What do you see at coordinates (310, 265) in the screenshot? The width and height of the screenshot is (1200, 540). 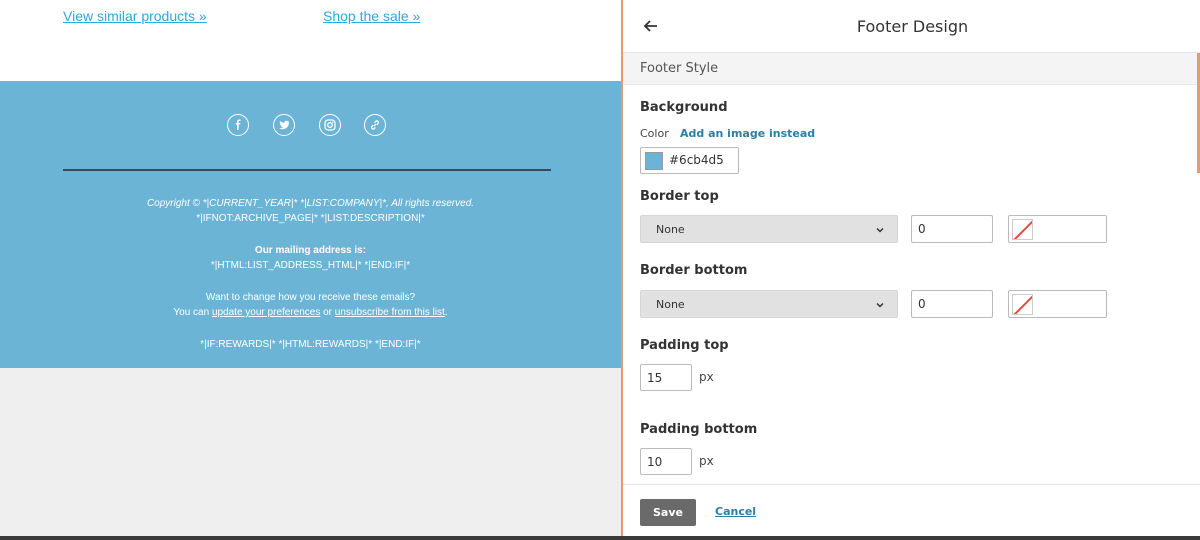 I see `mailing-address-value: *|HTML:LIST_ADDRESS_HTML|* *|END:IF|*` at bounding box center [310, 265].